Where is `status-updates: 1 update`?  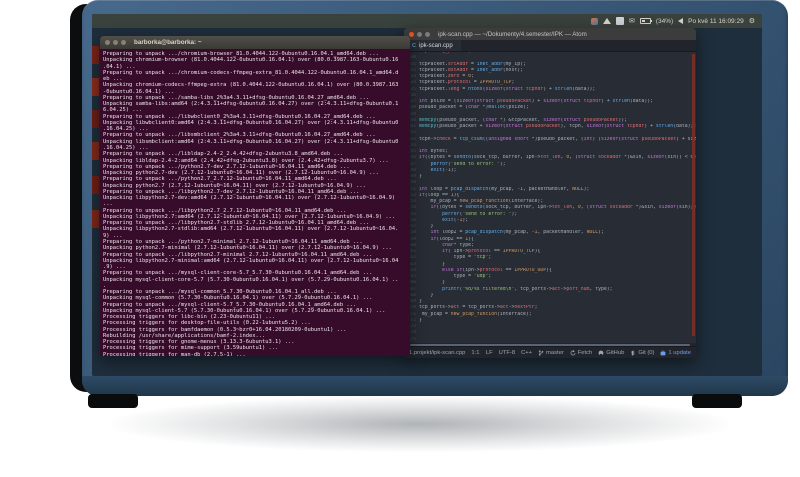 status-updates: 1 update is located at coordinates (675, 353).